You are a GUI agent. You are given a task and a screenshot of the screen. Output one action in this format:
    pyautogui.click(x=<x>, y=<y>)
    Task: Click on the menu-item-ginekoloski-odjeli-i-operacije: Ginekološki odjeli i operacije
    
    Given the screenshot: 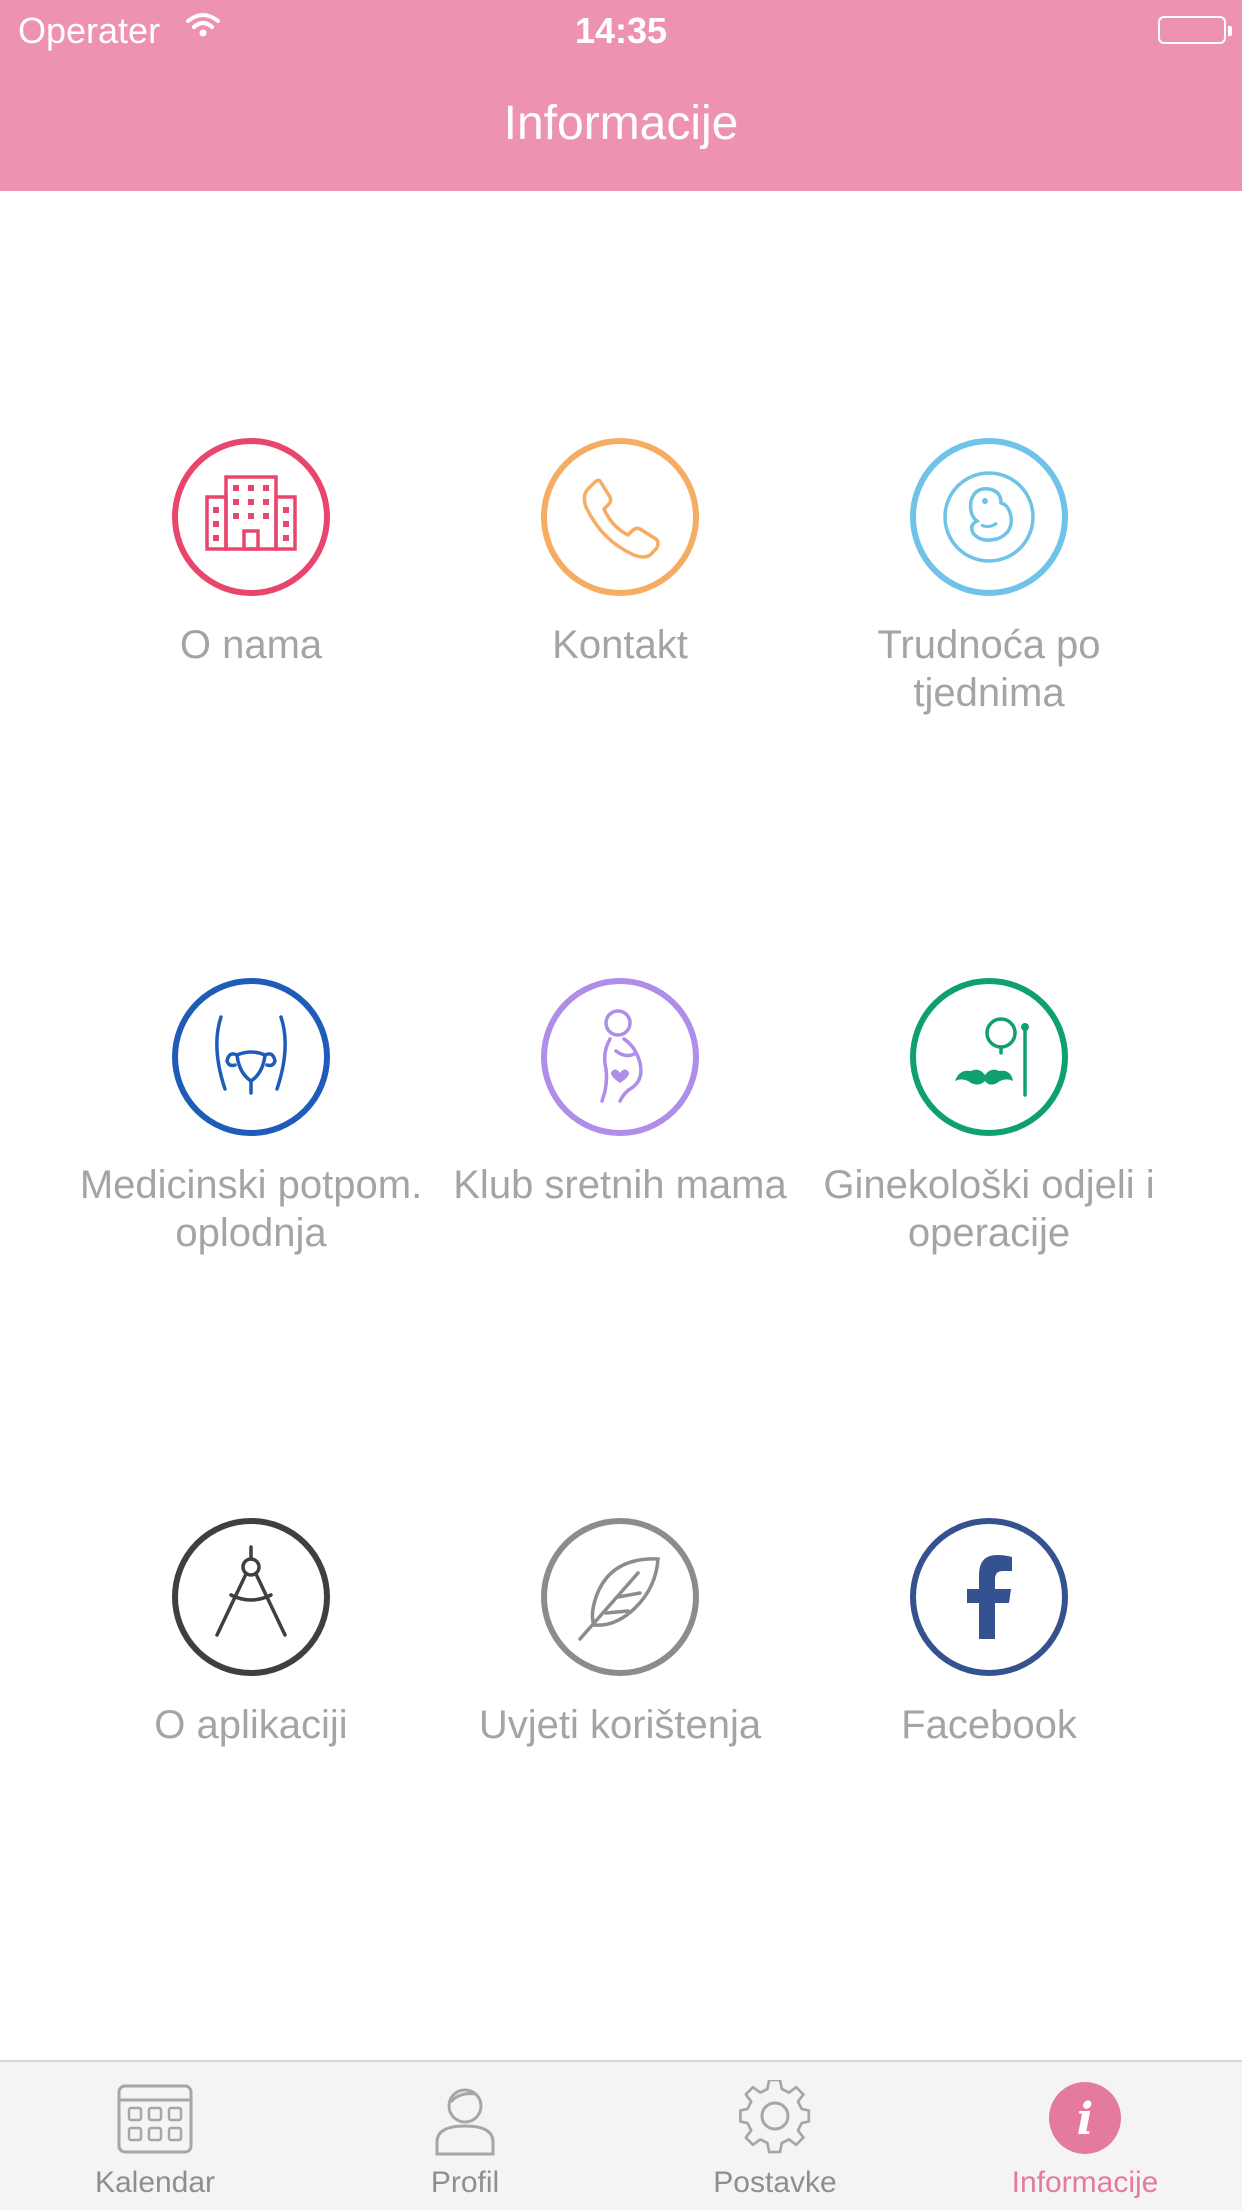 What is the action you would take?
    pyautogui.click(x=989, y=1117)
    